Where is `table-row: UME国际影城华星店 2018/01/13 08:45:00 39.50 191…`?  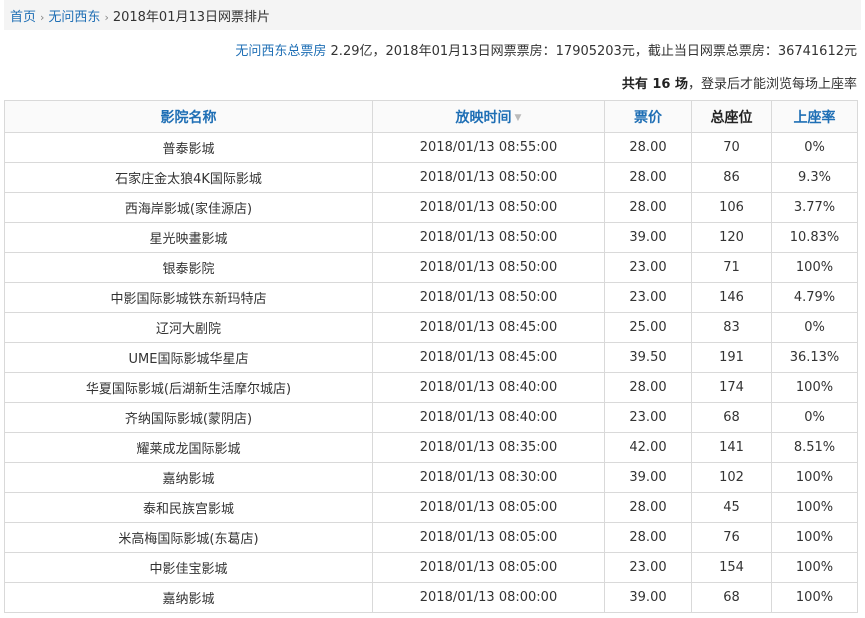
table-row: UME国际影城华星店 2018/01/13 08:45:00 39.50 191… is located at coordinates (431, 357).